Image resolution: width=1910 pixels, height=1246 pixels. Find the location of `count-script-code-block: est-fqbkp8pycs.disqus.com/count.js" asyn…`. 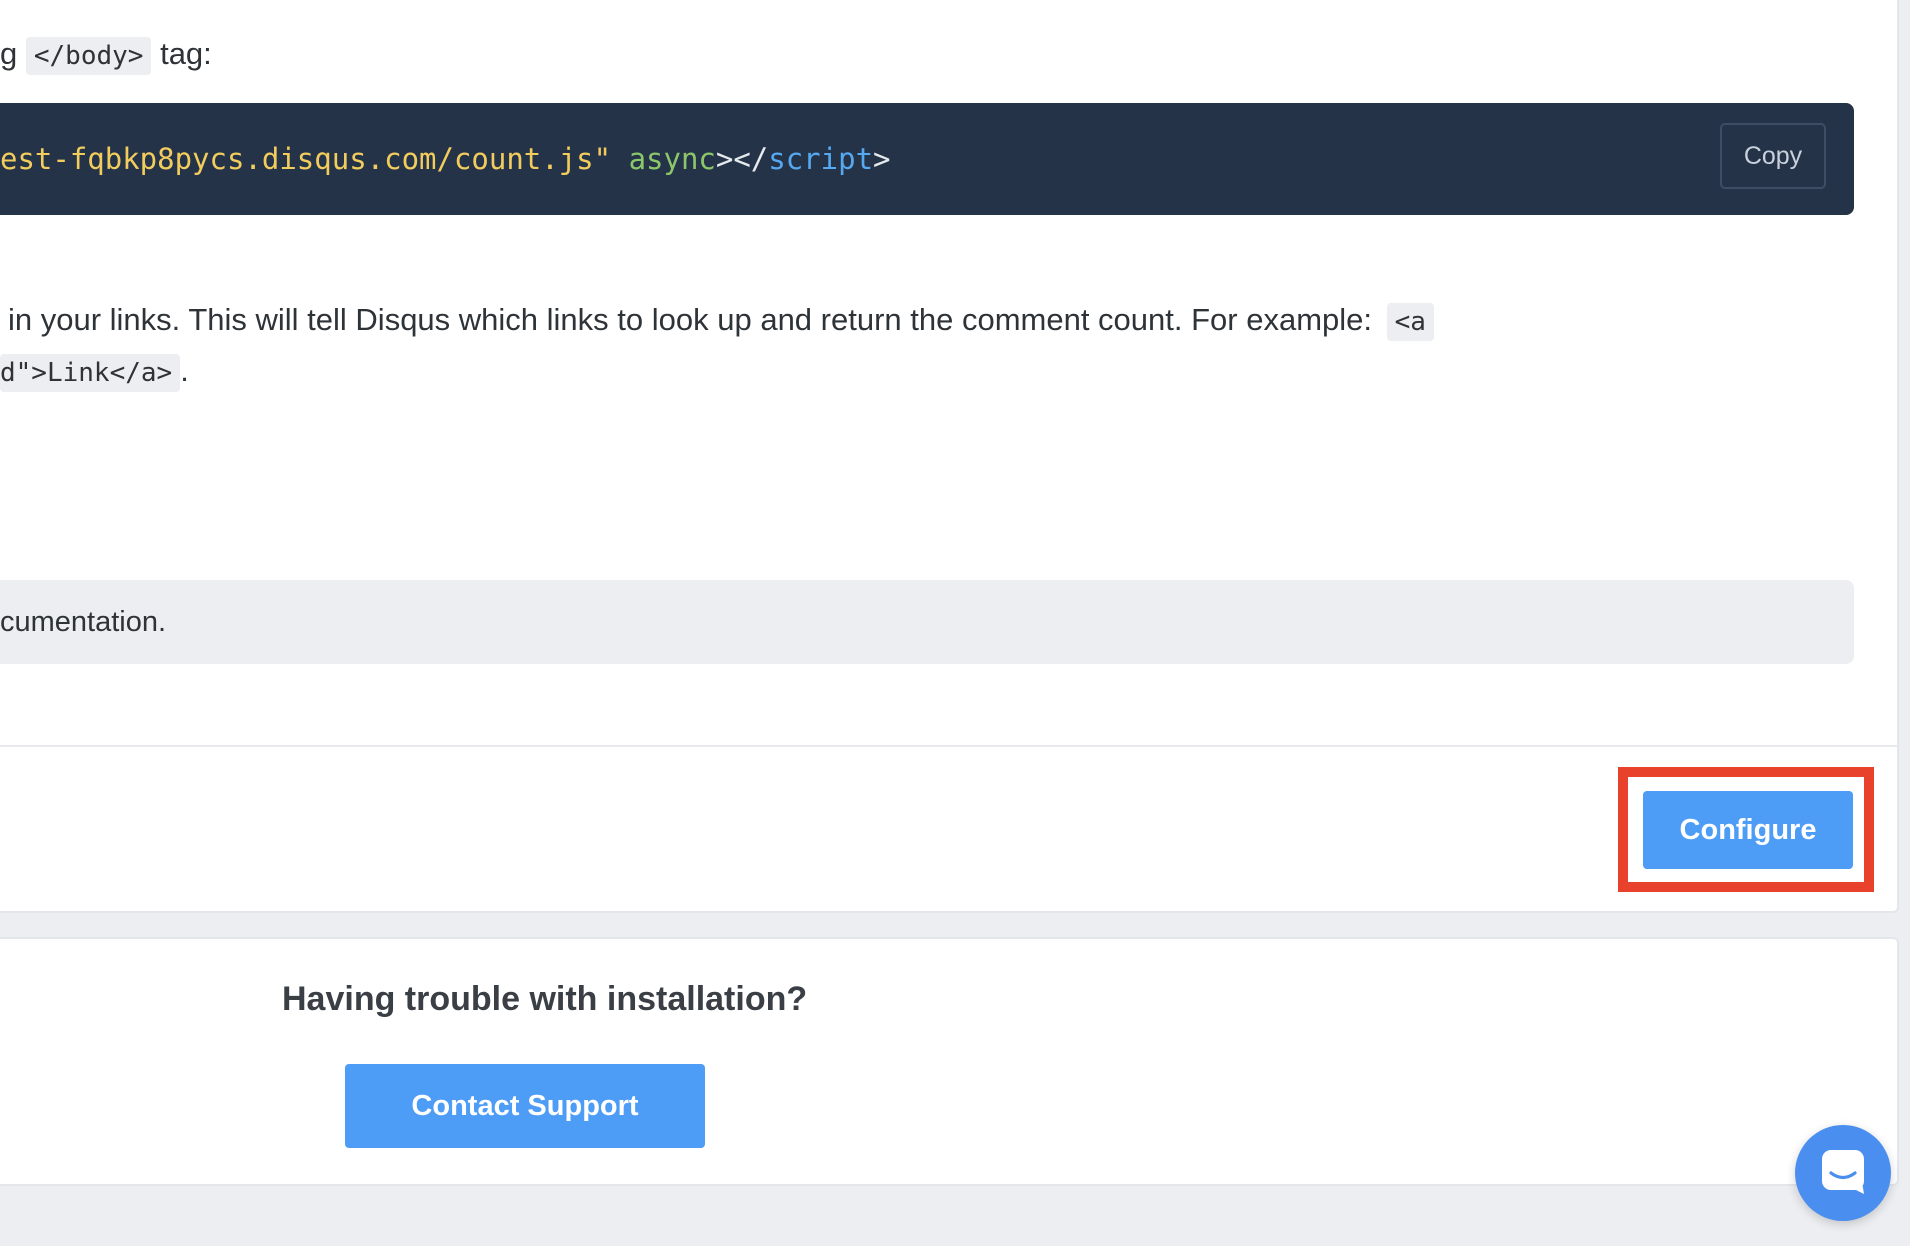

count-script-code-block: est-fqbkp8pycs.disqus.com/count.js" asyn… is located at coordinates (927, 159).